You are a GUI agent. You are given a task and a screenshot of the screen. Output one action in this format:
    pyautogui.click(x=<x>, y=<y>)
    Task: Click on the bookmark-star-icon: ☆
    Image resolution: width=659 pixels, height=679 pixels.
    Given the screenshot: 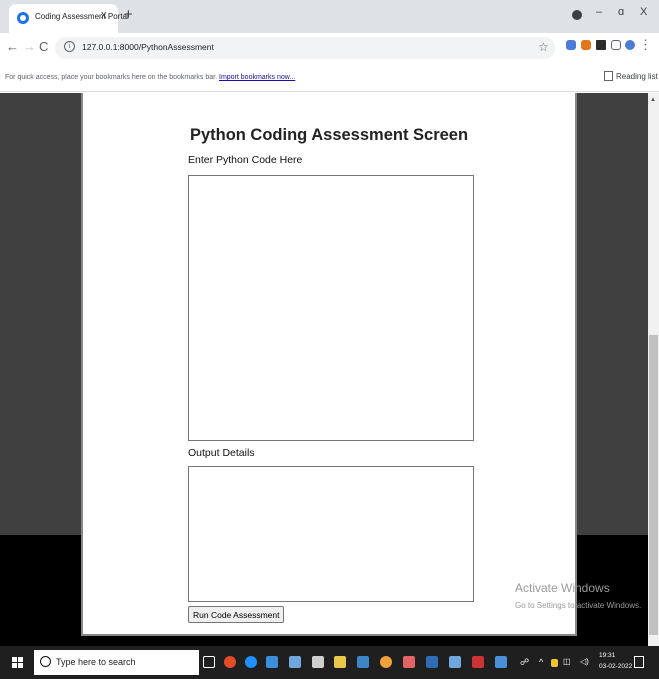 What is the action you would take?
    pyautogui.click(x=543, y=47)
    